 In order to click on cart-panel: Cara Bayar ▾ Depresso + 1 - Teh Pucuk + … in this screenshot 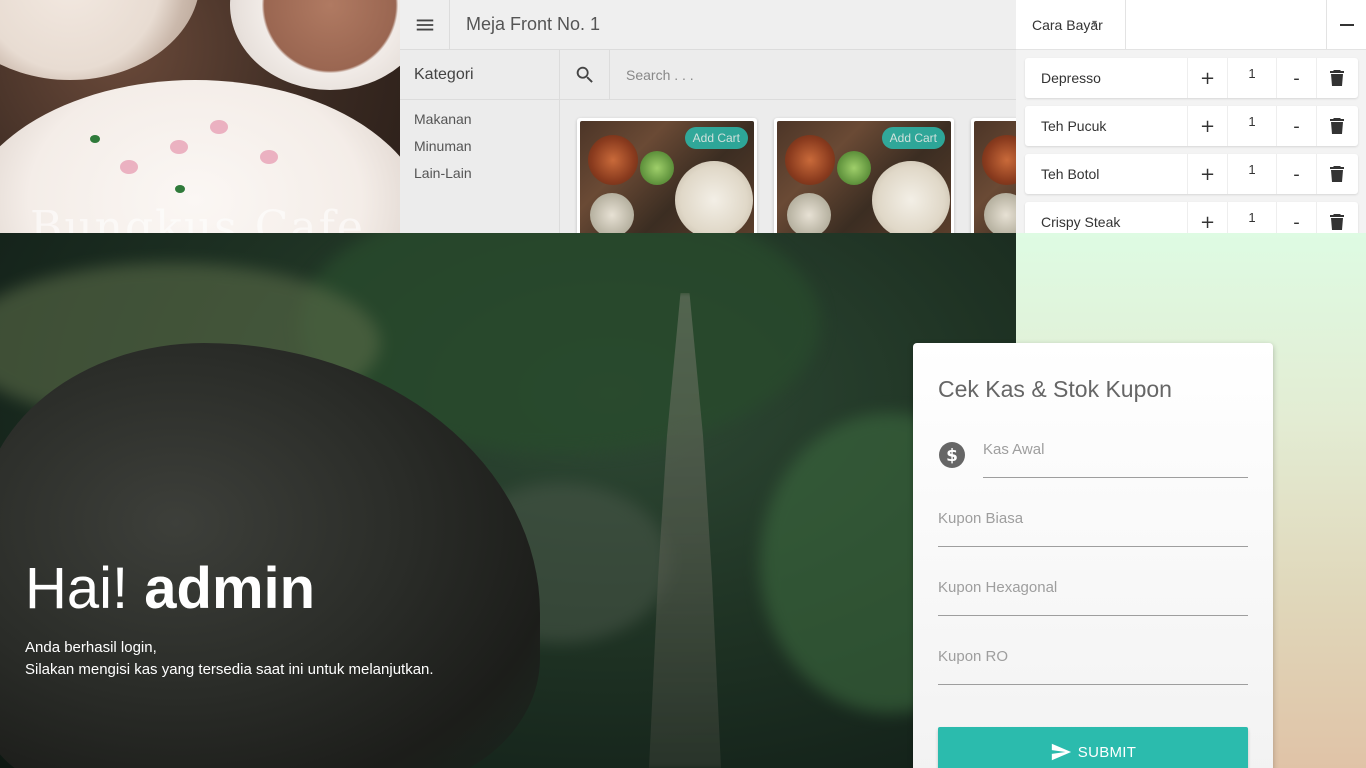, I will do `click(1191, 116)`.